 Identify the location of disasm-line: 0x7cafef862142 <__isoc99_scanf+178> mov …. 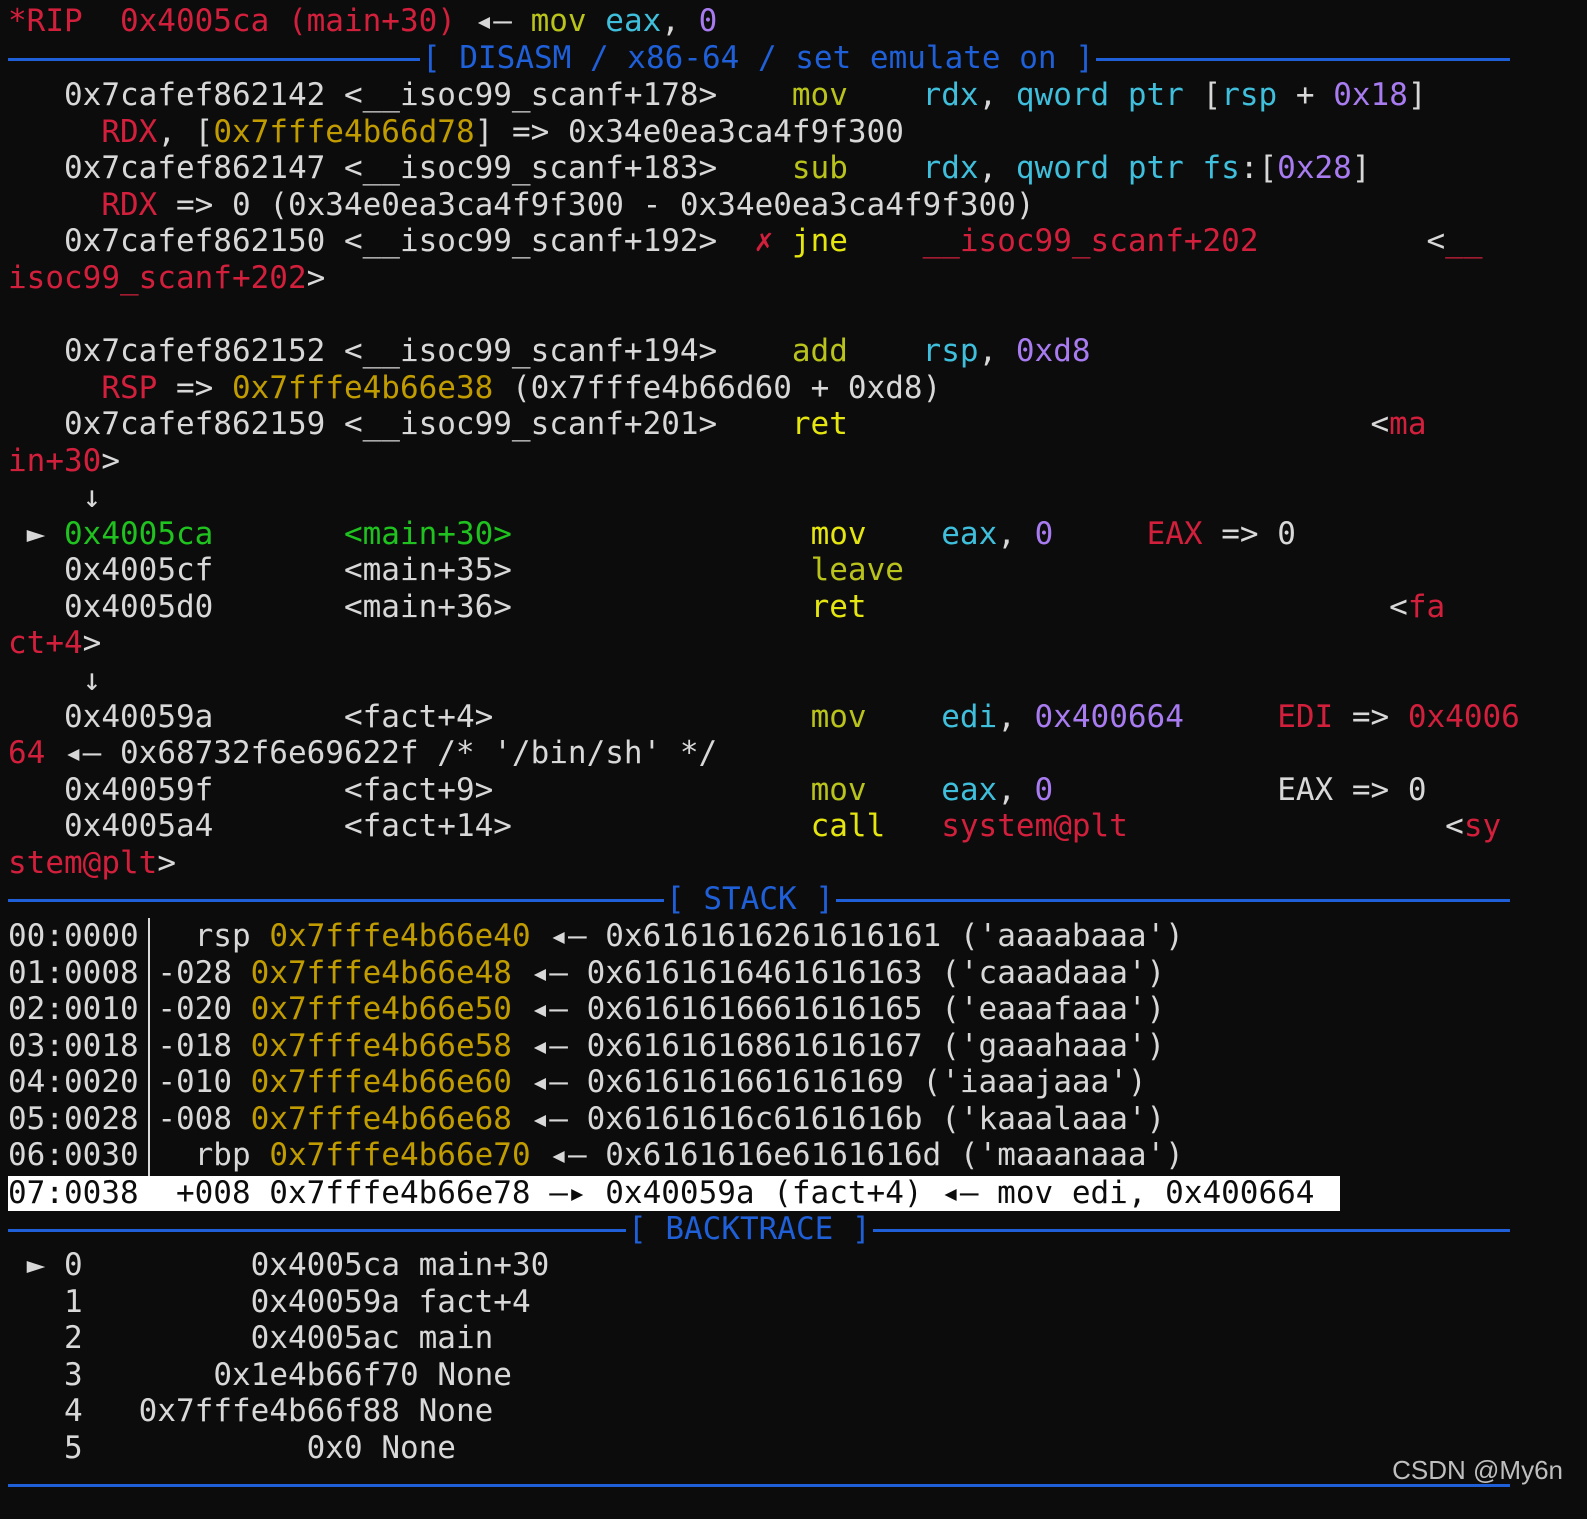
(745, 95).